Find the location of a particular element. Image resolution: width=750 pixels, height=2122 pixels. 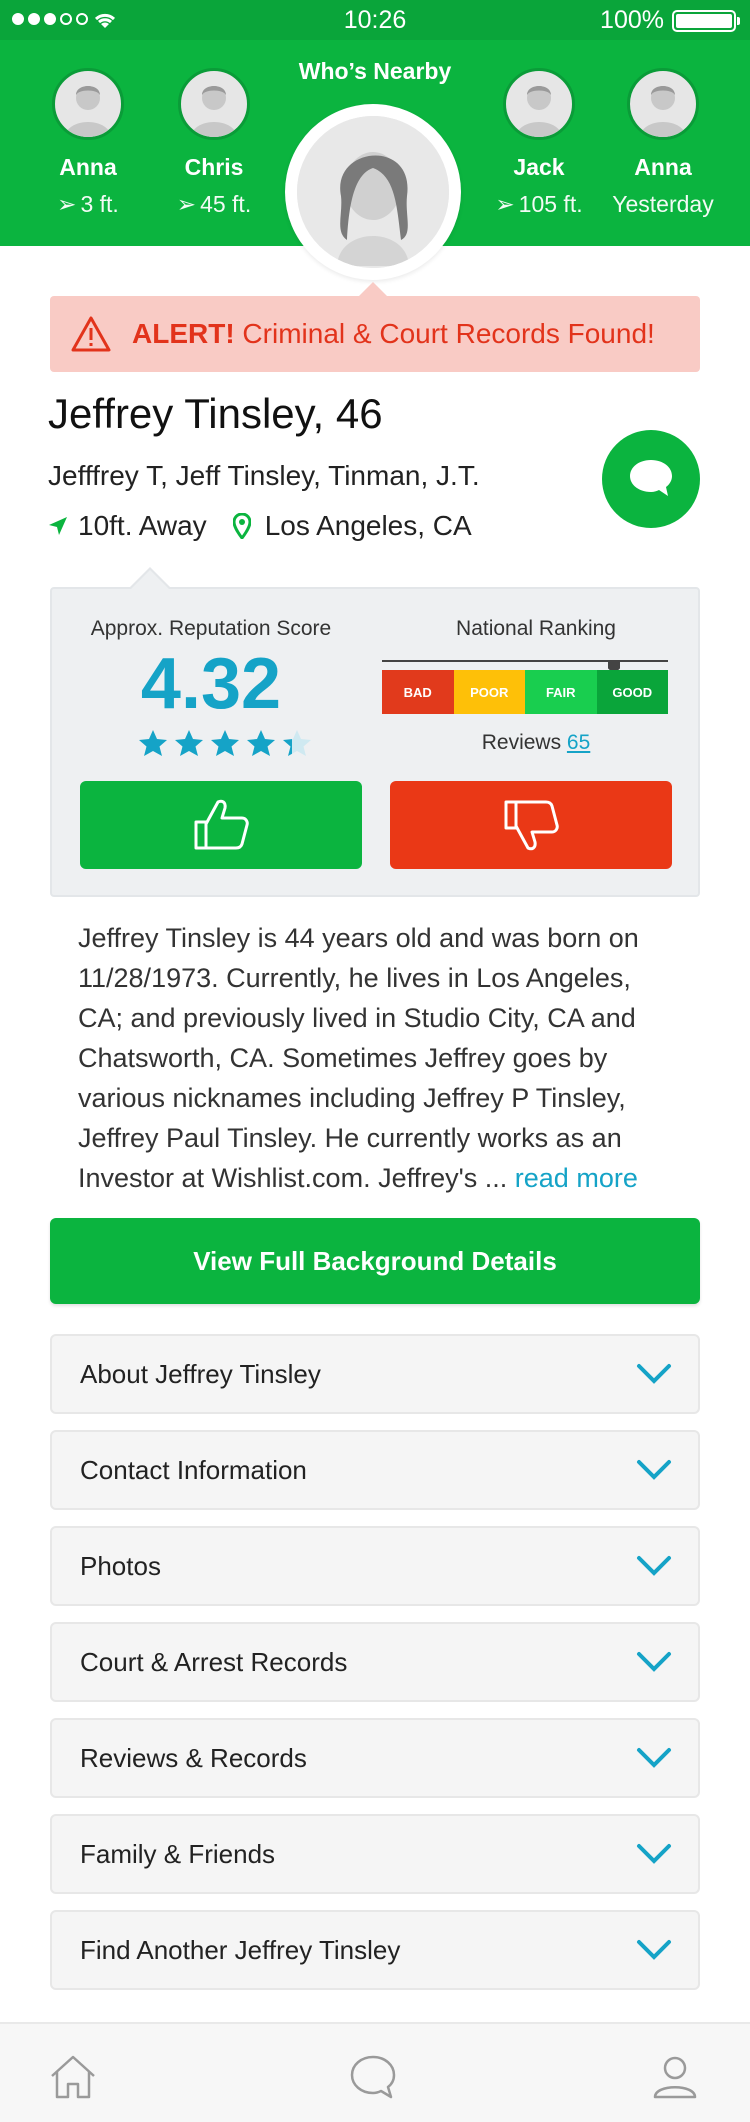

thumbs-up-button is located at coordinates (221, 825).